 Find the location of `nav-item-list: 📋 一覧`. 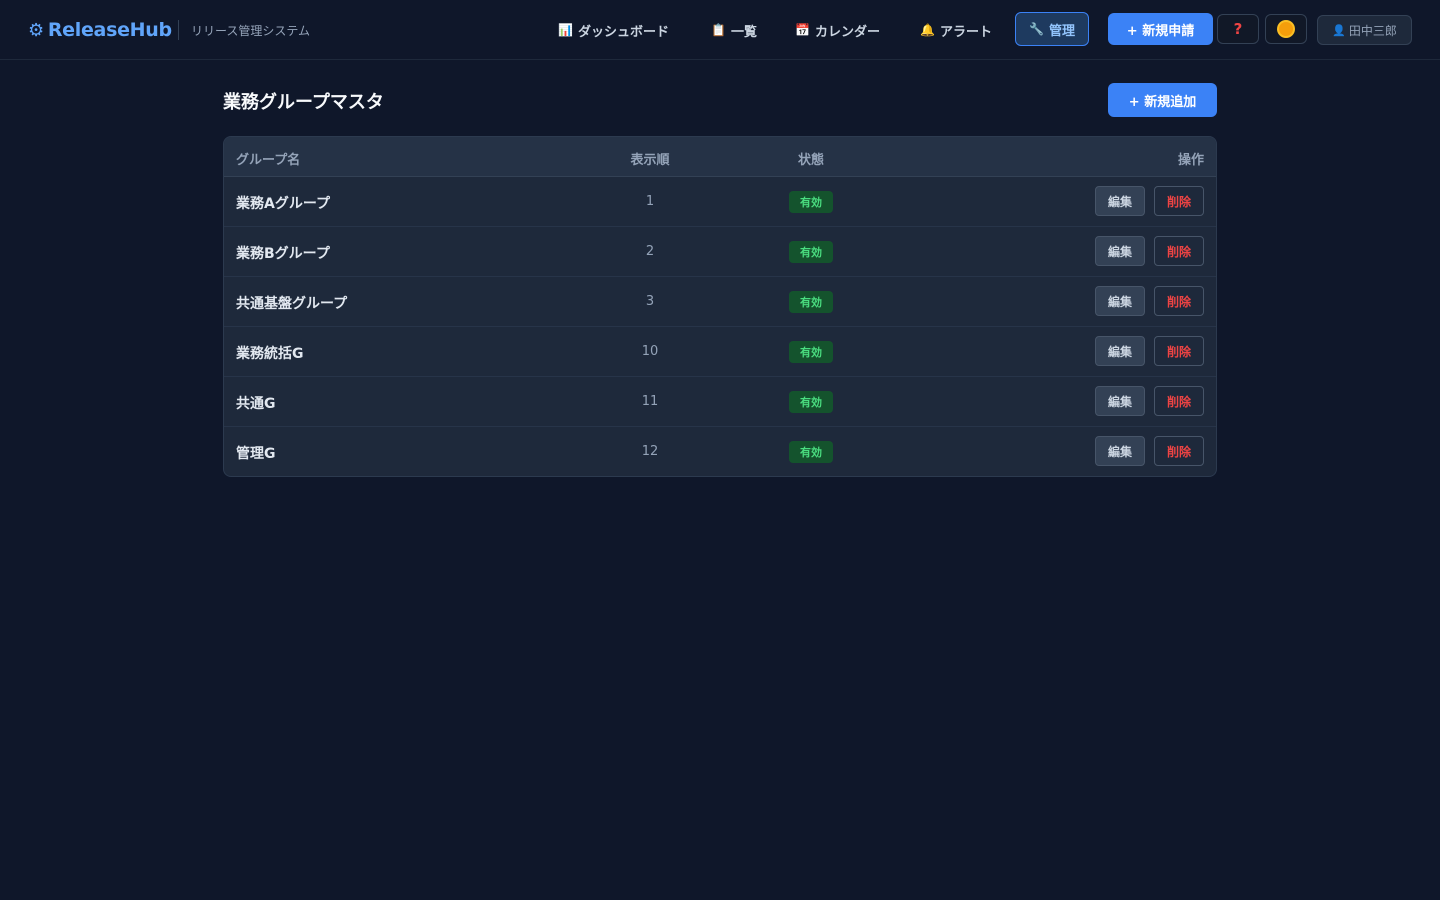

nav-item-list: 📋 一覧 is located at coordinates (734, 30).